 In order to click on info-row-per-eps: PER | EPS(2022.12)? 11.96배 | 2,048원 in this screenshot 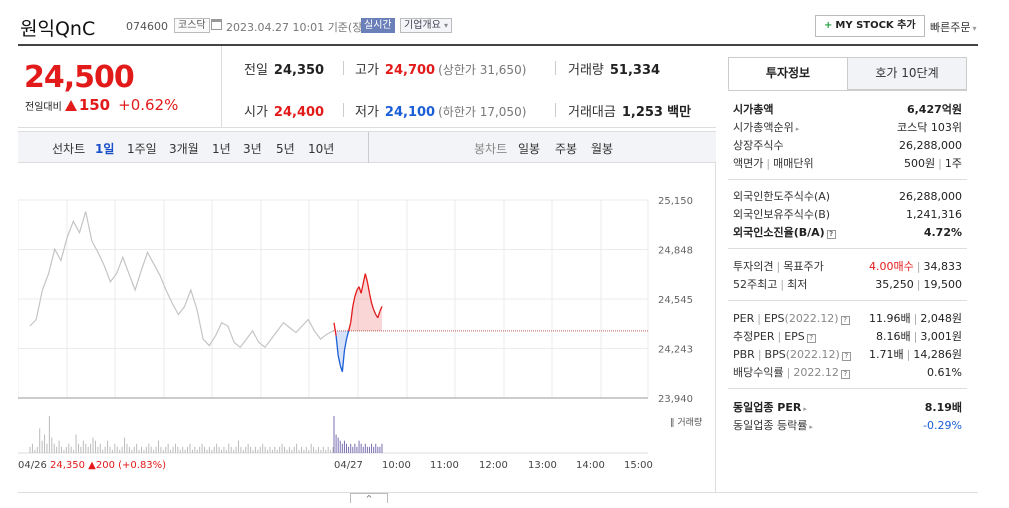, I will do `click(847, 318)`.